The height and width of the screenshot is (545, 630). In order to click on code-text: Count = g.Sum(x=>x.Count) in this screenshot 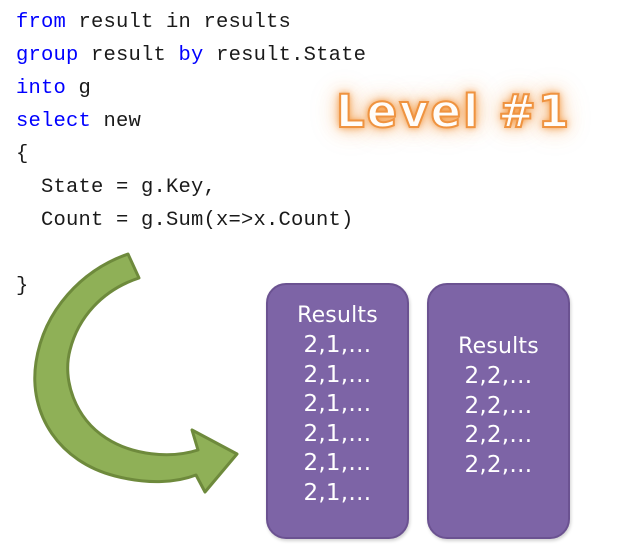, I will do `click(185, 220)`.